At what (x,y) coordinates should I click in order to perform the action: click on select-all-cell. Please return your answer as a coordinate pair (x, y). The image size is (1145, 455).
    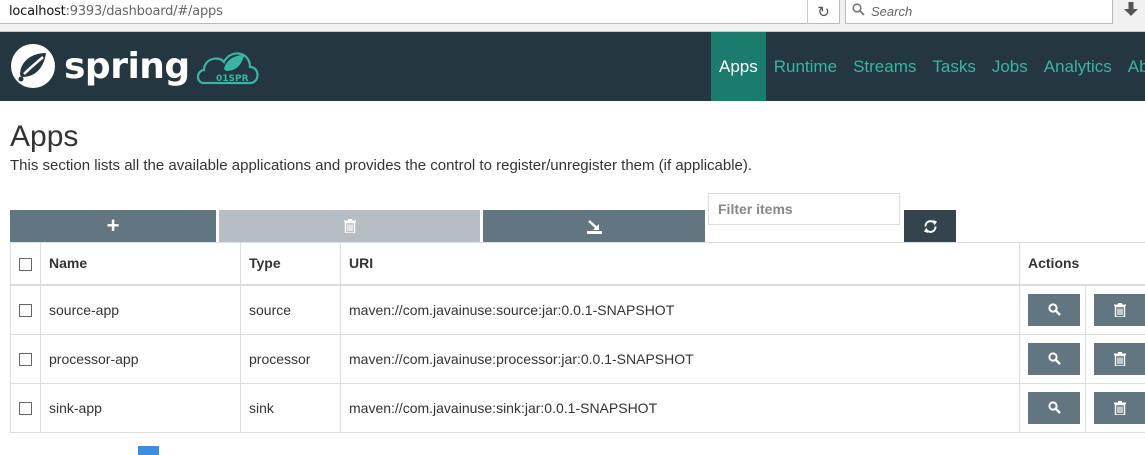
    Looking at the image, I should click on (25, 264).